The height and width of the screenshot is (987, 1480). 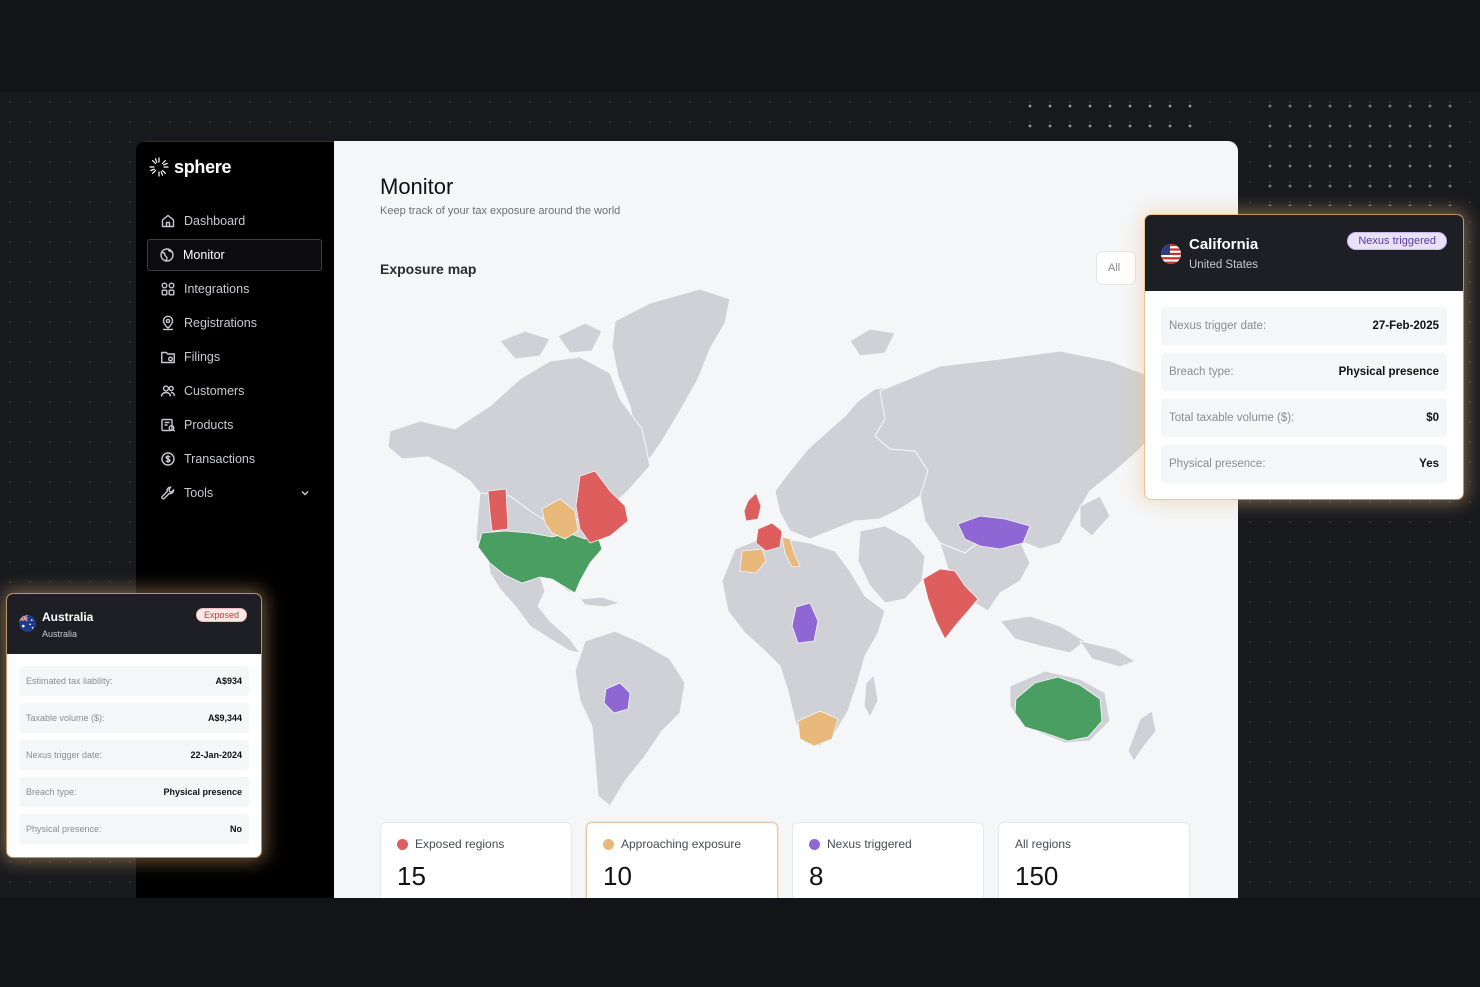 I want to click on detail-value: 22-Jan-2024, so click(x=216, y=755).